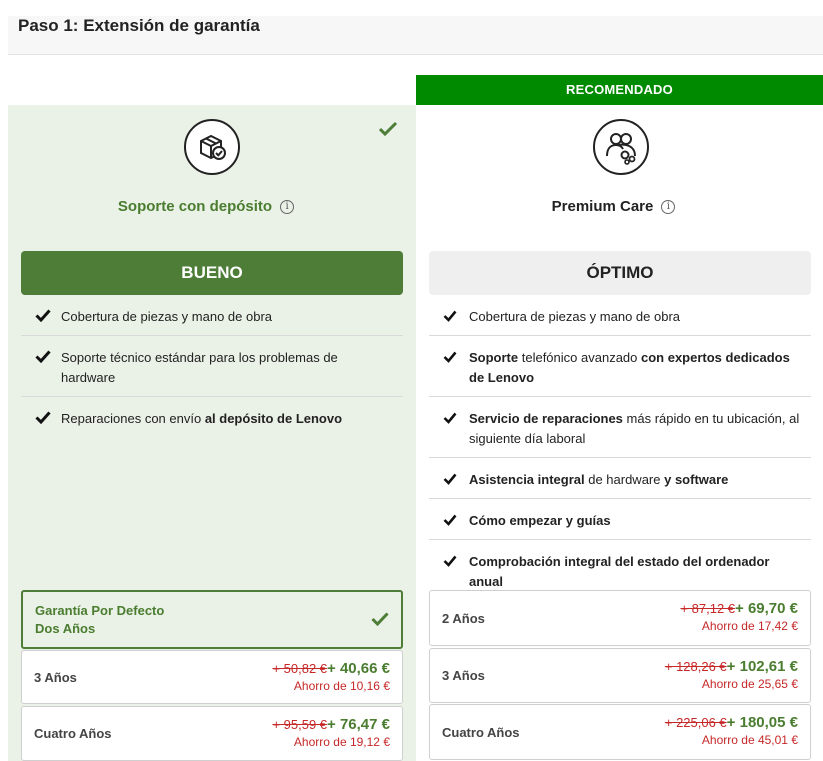 This screenshot has height=761, width=823. I want to click on package-shield-icon, so click(212, 147).